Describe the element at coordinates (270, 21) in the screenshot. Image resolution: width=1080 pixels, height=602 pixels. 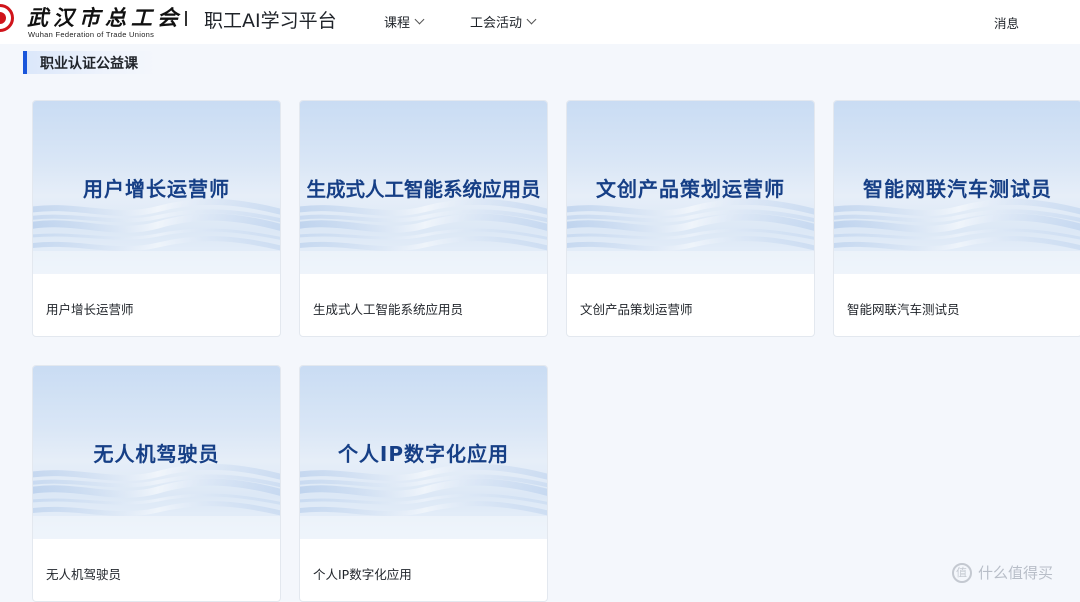
I see `platform-title: 职工AI学习平台` at that location.